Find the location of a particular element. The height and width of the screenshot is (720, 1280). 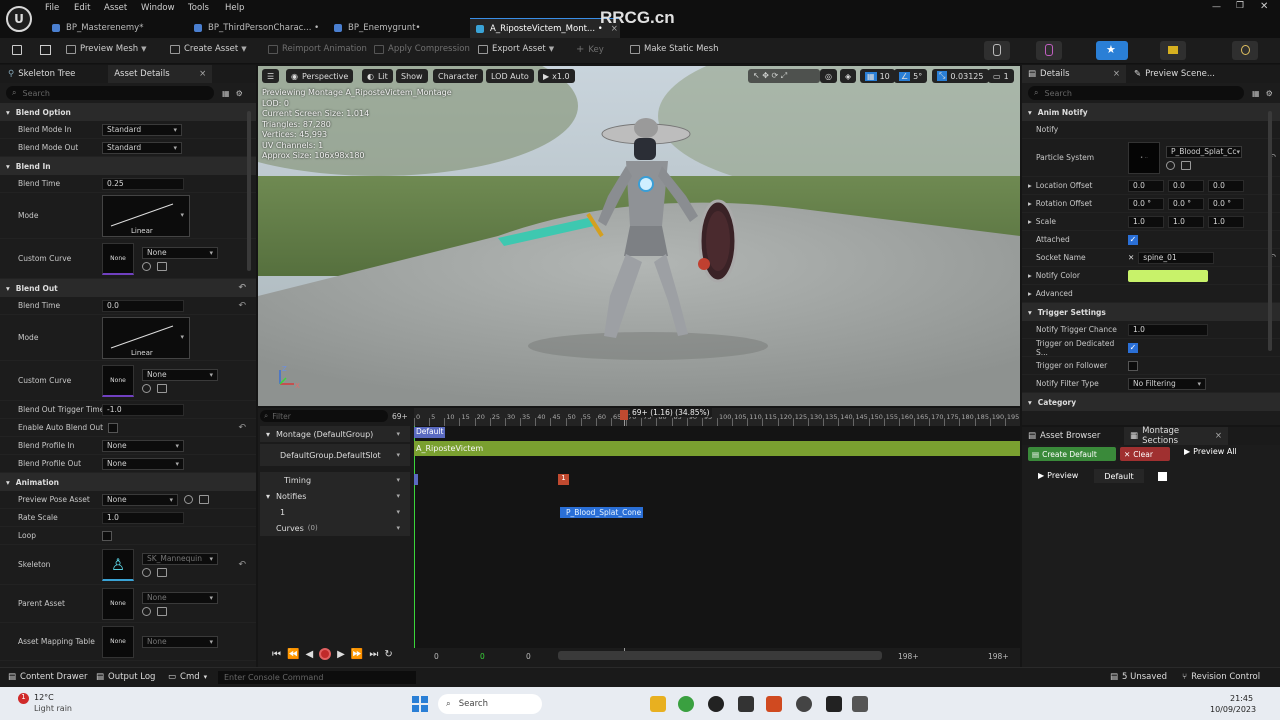

blend-in-time-input: 0.25 is located at coordinates (143, 183).